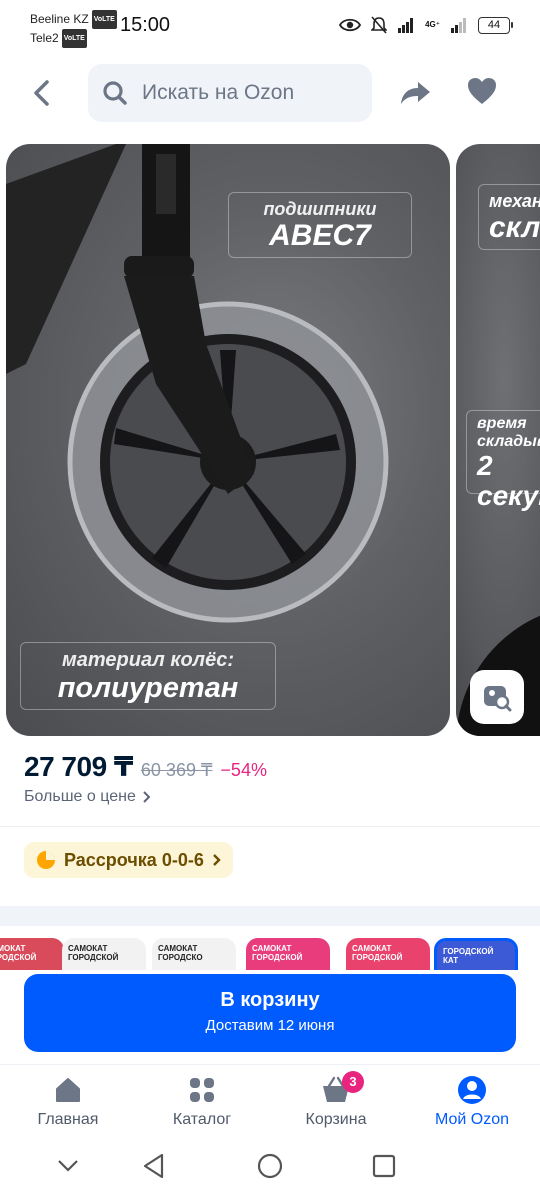  I want to click on top-bar: Искать на Ozon, so click(270, 93).